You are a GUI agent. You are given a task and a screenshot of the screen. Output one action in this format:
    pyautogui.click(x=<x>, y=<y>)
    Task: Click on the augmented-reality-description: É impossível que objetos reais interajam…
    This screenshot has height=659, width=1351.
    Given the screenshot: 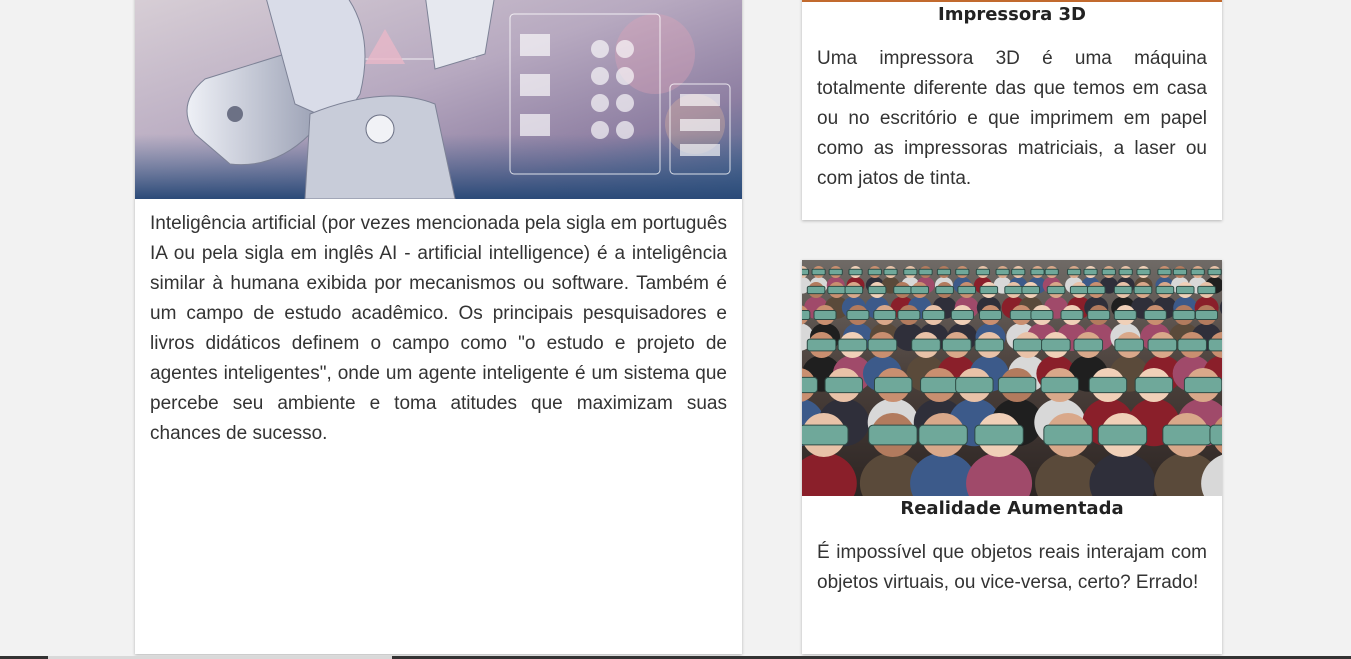 What is the action you would take?
    pyautogui.click(x=1012, y=567)
    